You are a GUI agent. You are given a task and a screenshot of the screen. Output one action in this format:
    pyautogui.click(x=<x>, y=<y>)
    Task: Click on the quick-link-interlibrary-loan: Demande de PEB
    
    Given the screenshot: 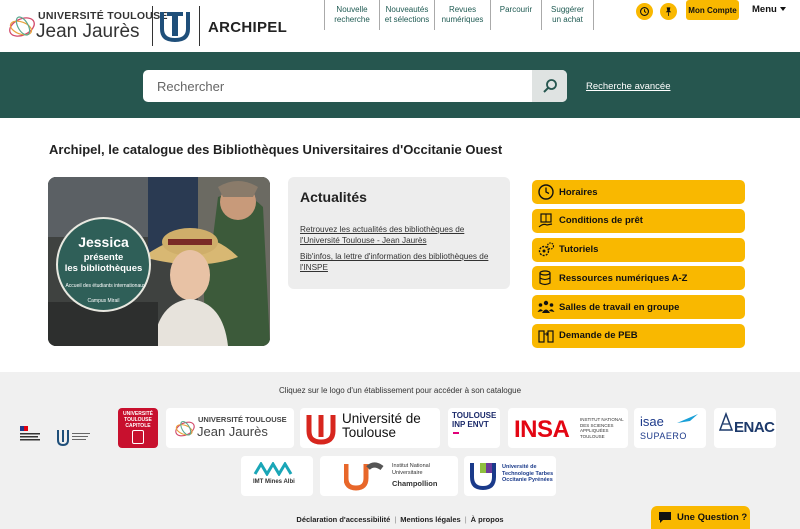 What is the action you would take?
    pyautogui.click(x=638, y=335)
    